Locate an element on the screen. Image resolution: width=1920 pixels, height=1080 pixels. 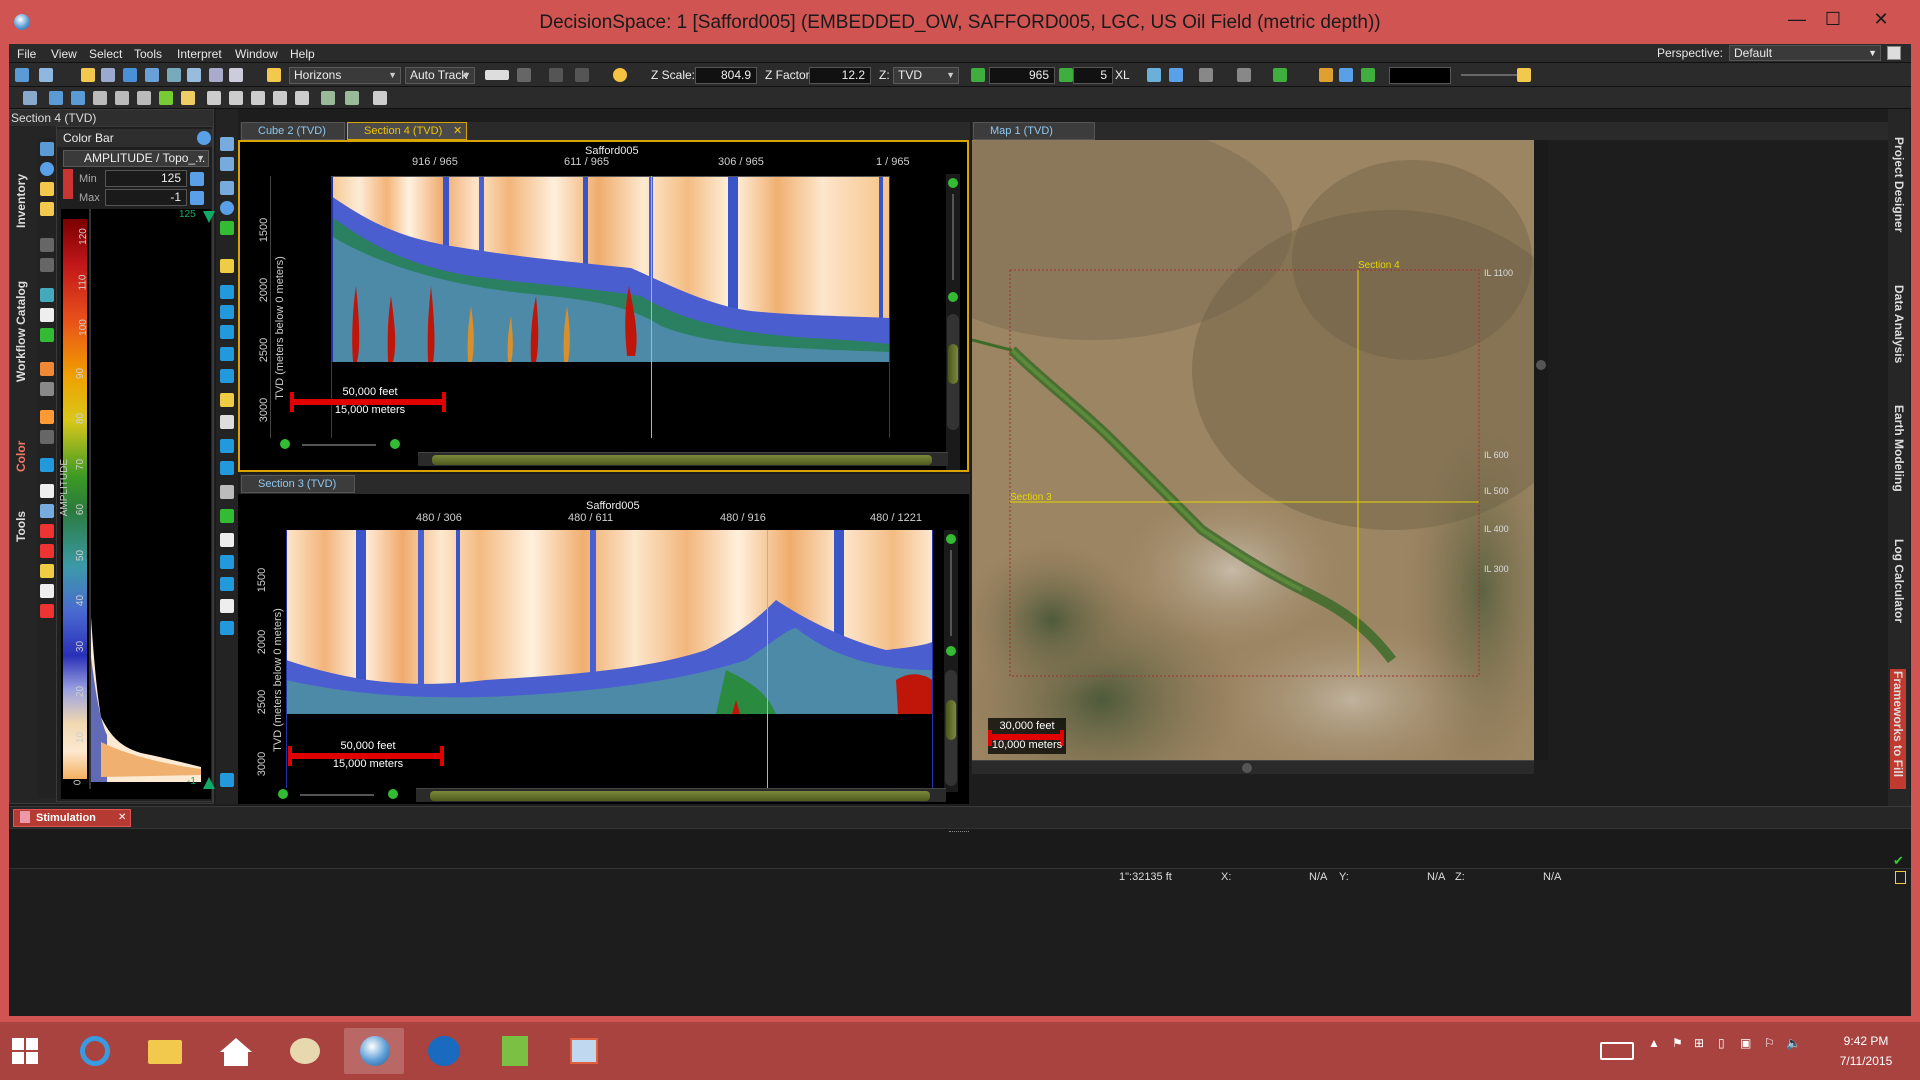
folder-icon is located at coordinates (88, 75).